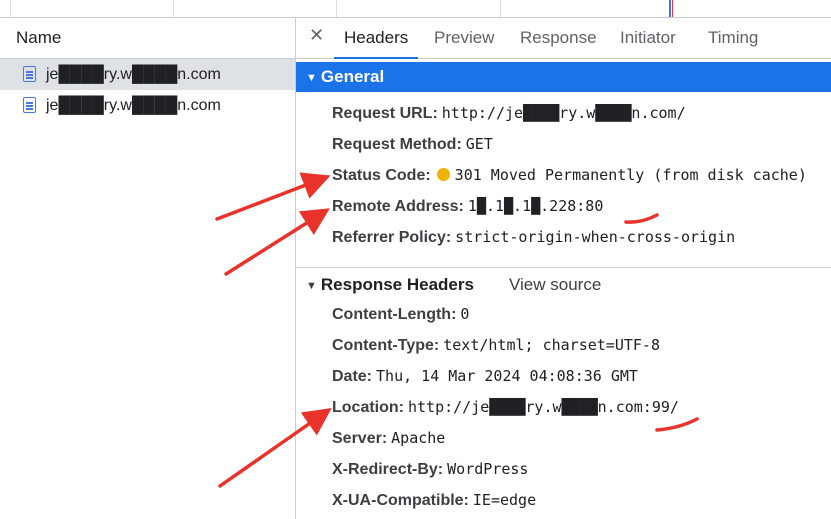  Describe the element at coordinates (394, 314) in the screenshot. I see `header-key: Content-Length:` at that location.